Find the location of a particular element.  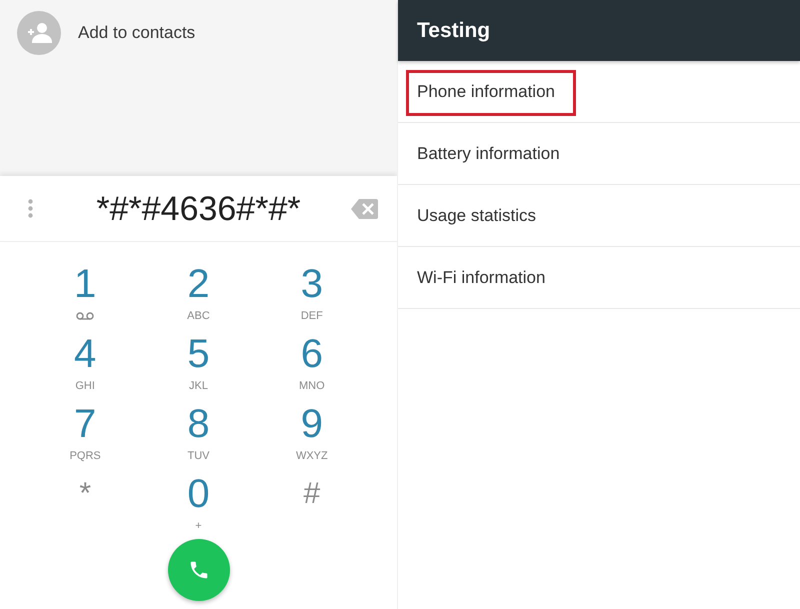

dial-key: 3 DEF is located at coordinates (311, 285).